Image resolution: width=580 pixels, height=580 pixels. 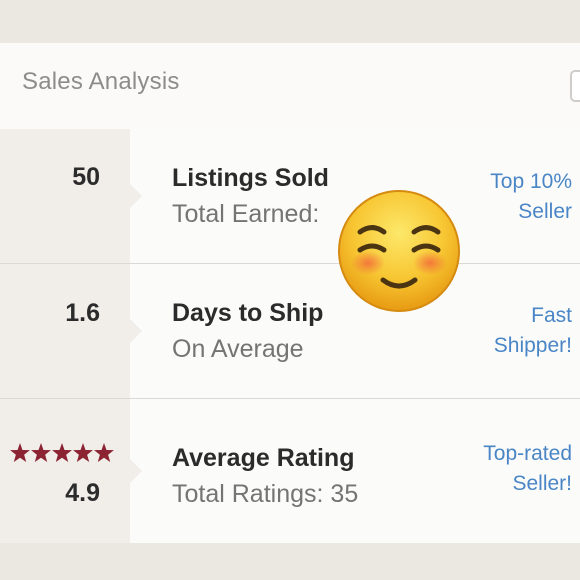 I want to click on stat-value: 4.9, so click(x=82, y=493).